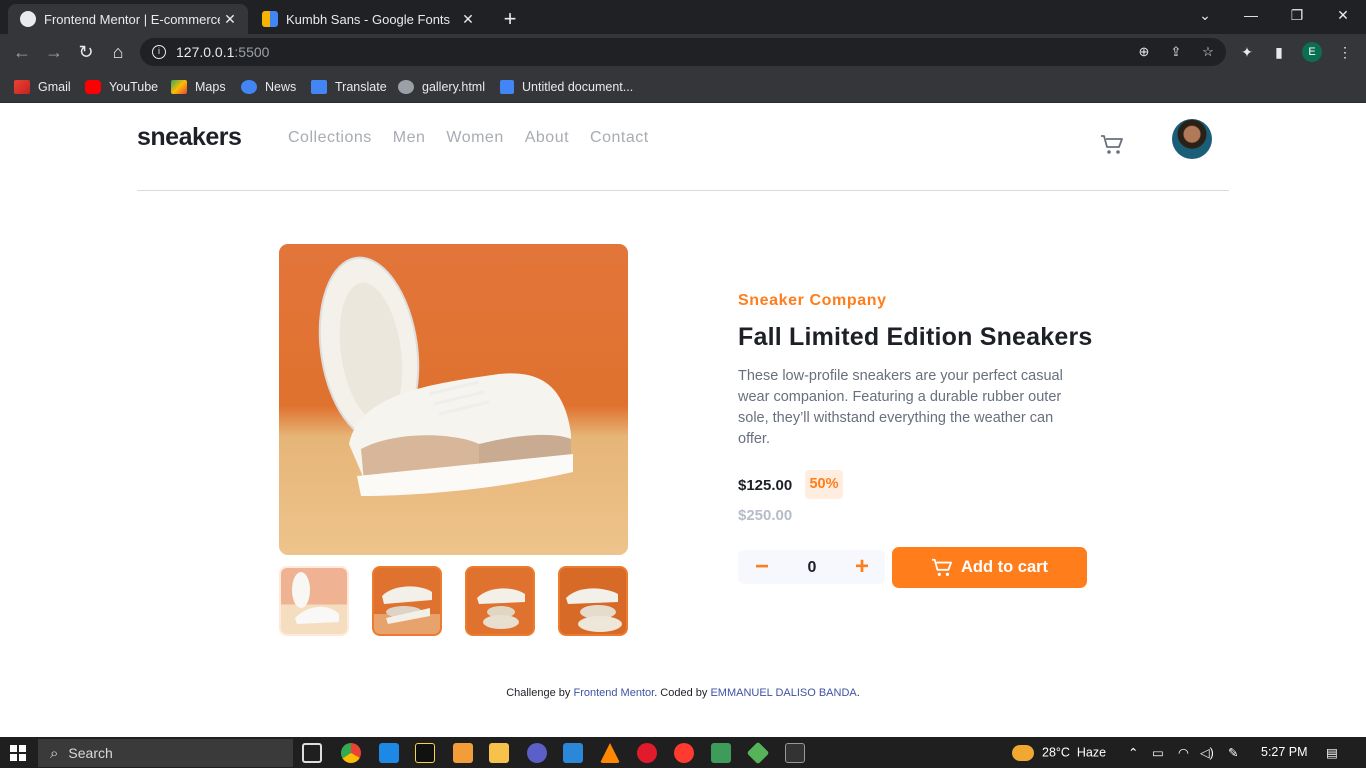  I want to click on discount-badge: 50%, so click(824, 484).